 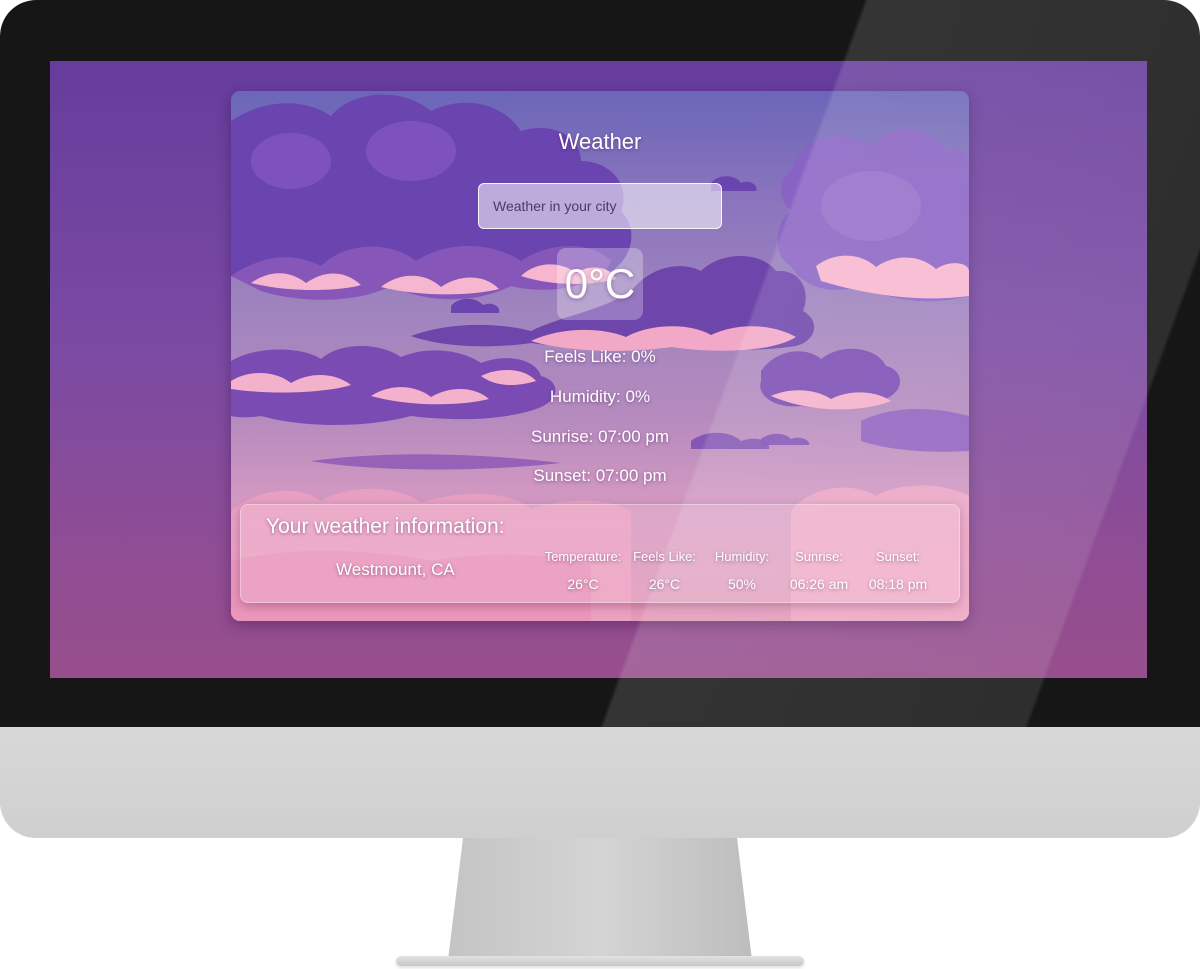 I want to click on info-column-sunrise: Sunrise: 06:26 am, so click(x=819, y=572).